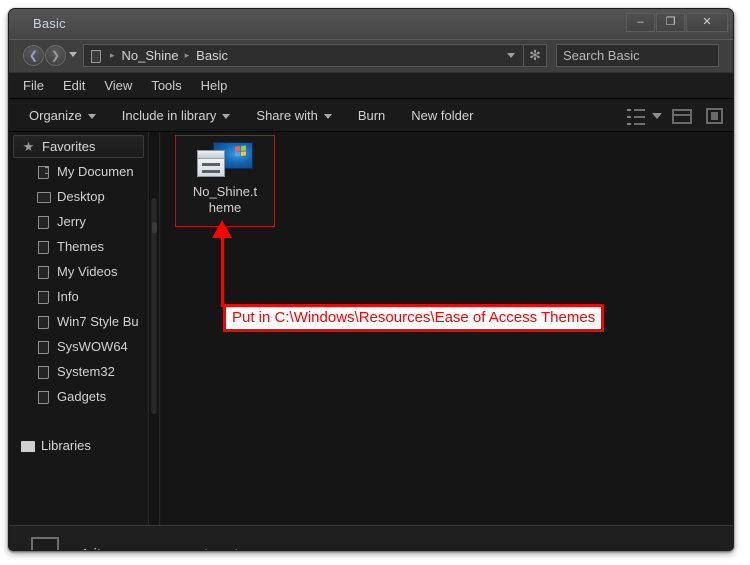 The image size is (750, 565). Describe the element at coordinates (95, 171) in the screenshot. I see `sidebar-item-label: My Documen` at that location.